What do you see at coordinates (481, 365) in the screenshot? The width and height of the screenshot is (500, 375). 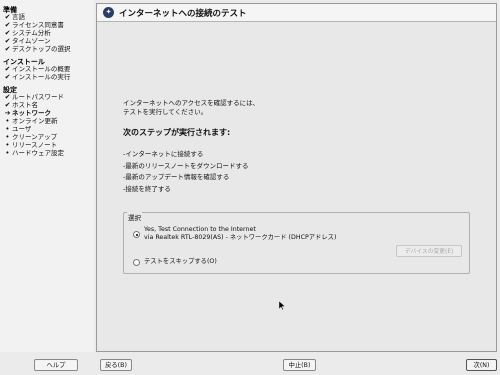 I see `next-button: 次(N)` at bounding box center [481, 365].